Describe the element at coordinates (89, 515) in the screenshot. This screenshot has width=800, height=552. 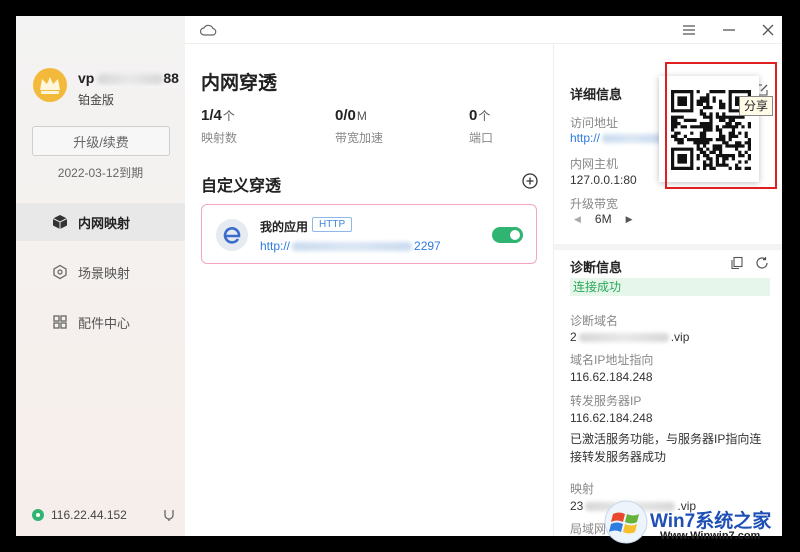
I see `ip-address: 116.22.44.152` at that location.